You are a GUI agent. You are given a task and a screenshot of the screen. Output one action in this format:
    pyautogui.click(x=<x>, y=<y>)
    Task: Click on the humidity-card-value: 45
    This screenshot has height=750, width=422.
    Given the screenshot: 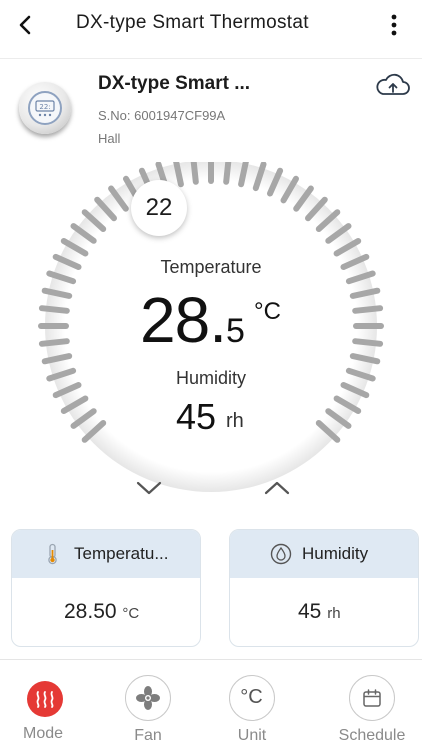 What is the action you would take?
    pyautogui.click(x=310, y=611)
    